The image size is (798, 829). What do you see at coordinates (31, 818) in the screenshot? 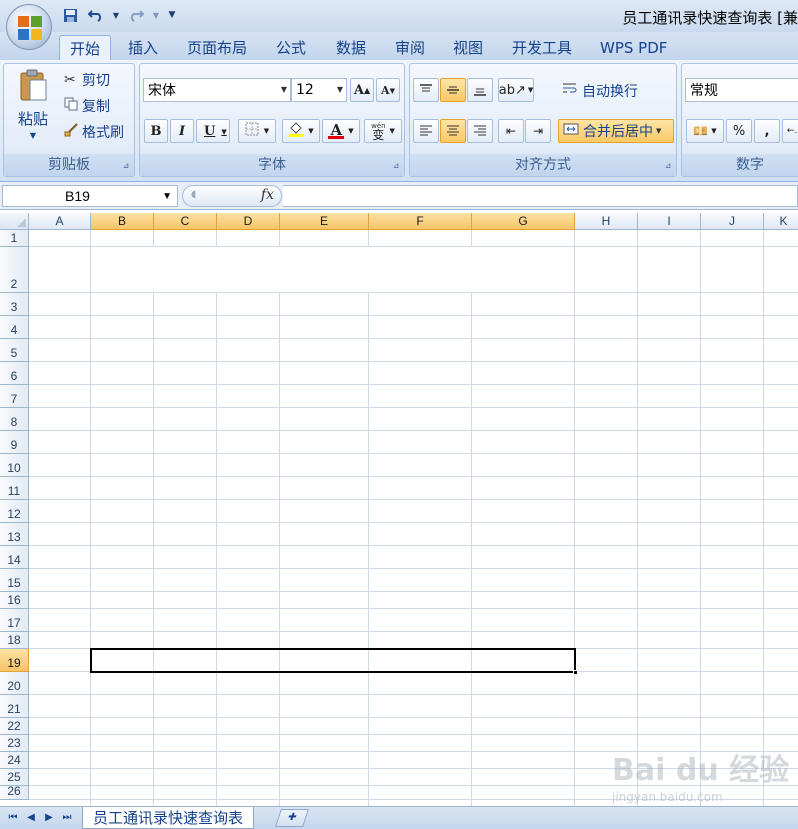
I see `prev-sheet-icon: ◀` at bounding box center [31, 818].